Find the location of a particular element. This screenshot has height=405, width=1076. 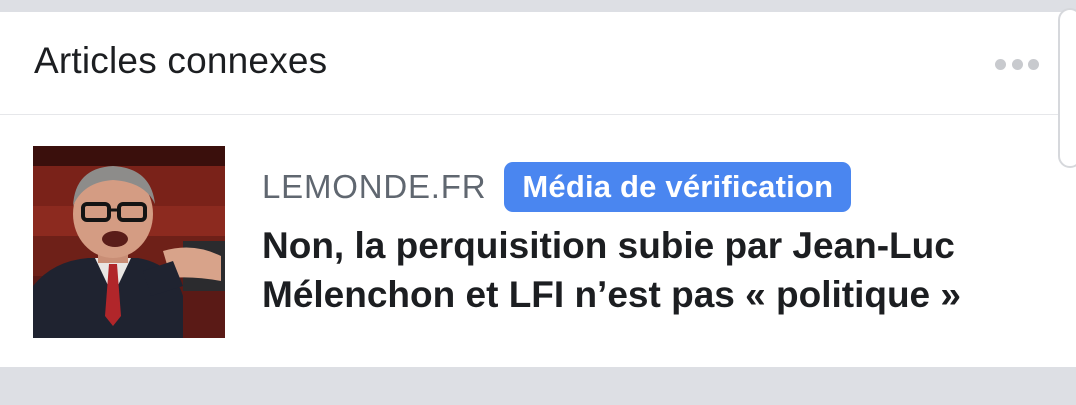

bottom-section-divider is located at coordinates (538, 386).